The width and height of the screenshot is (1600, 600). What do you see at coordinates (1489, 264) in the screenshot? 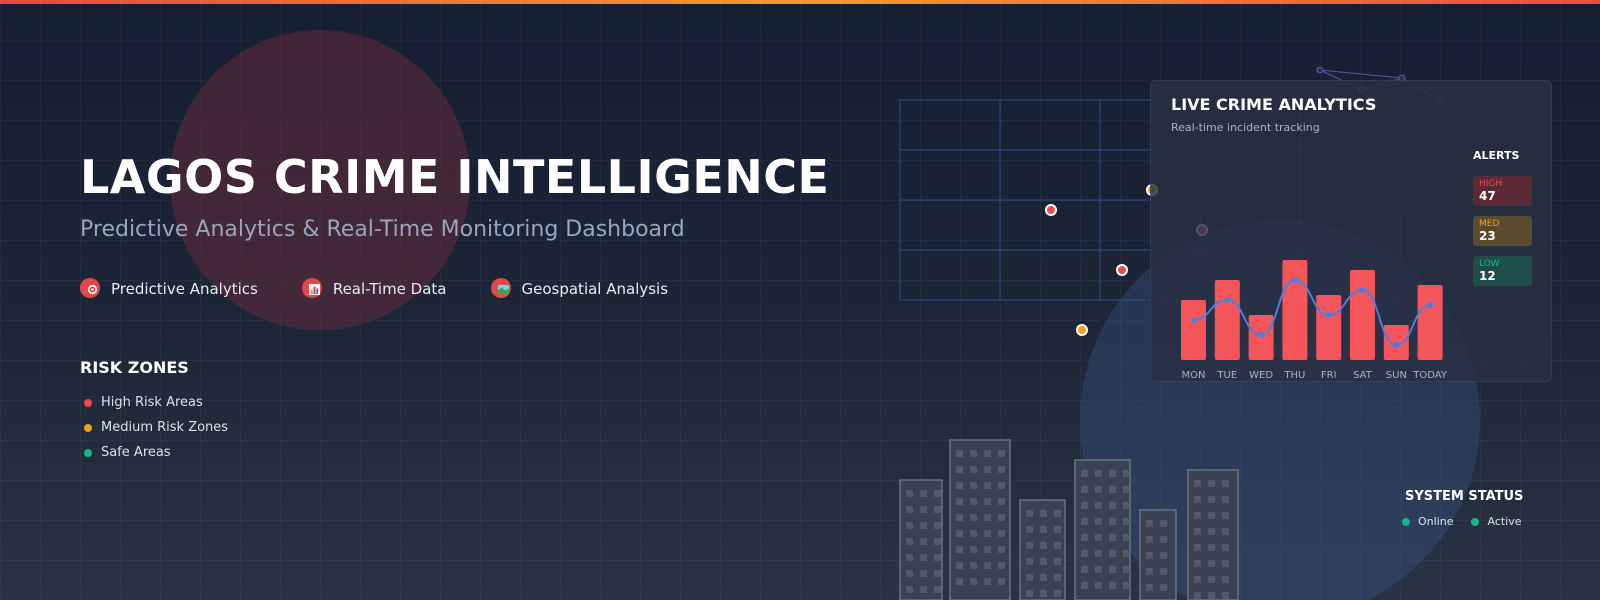
I see `alert-level-label: LOW` at bounding box center [1489, 264].